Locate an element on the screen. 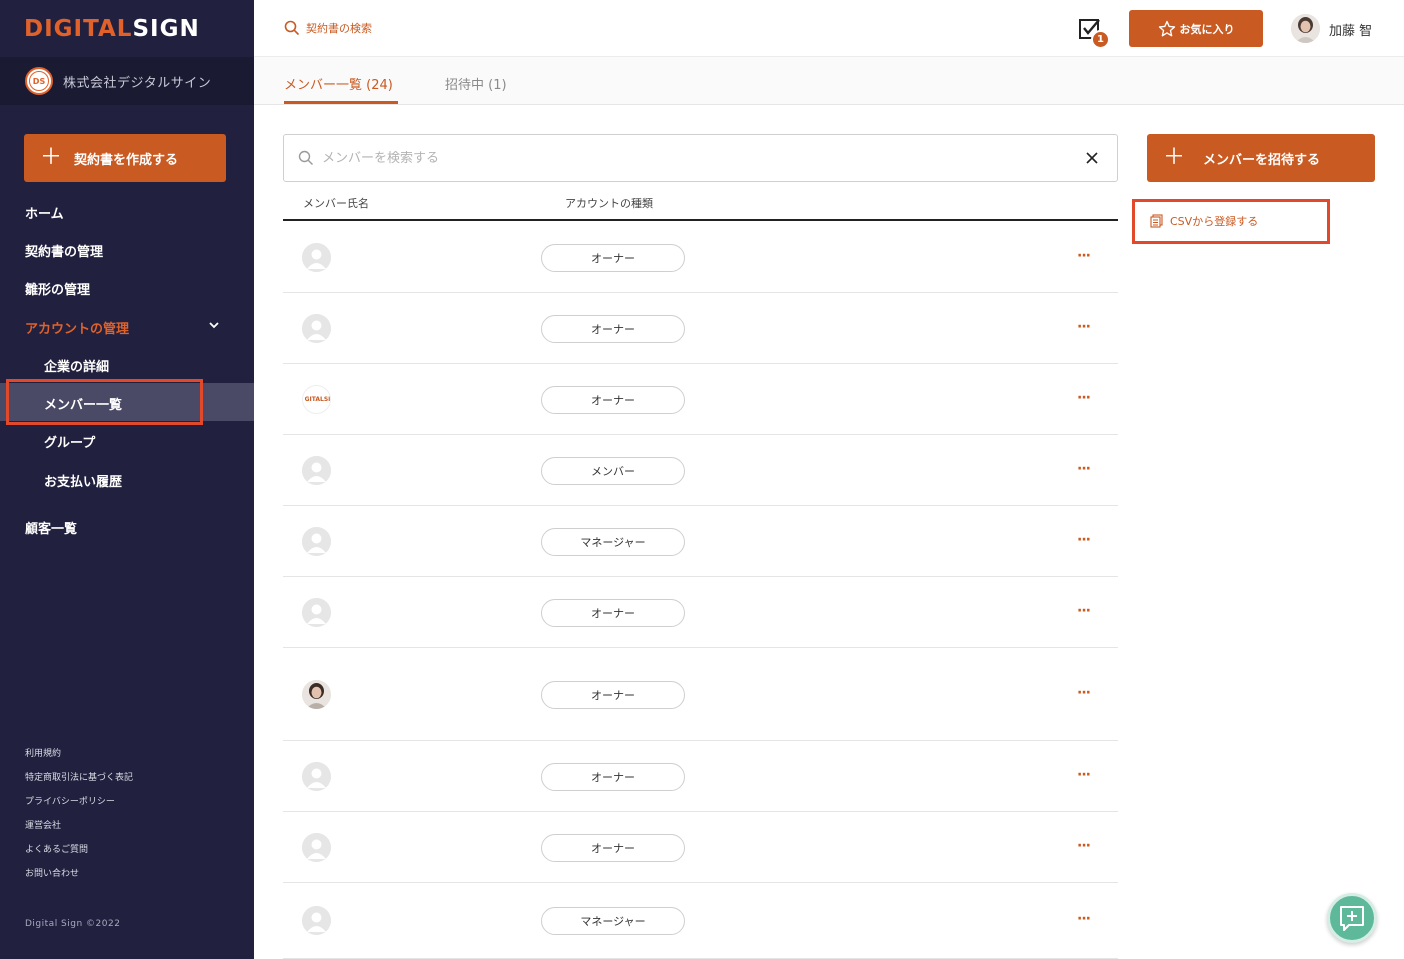 The width and height of the screenshot is (1404, 959). org-avatar: DS is located at coordinates (39, 81).